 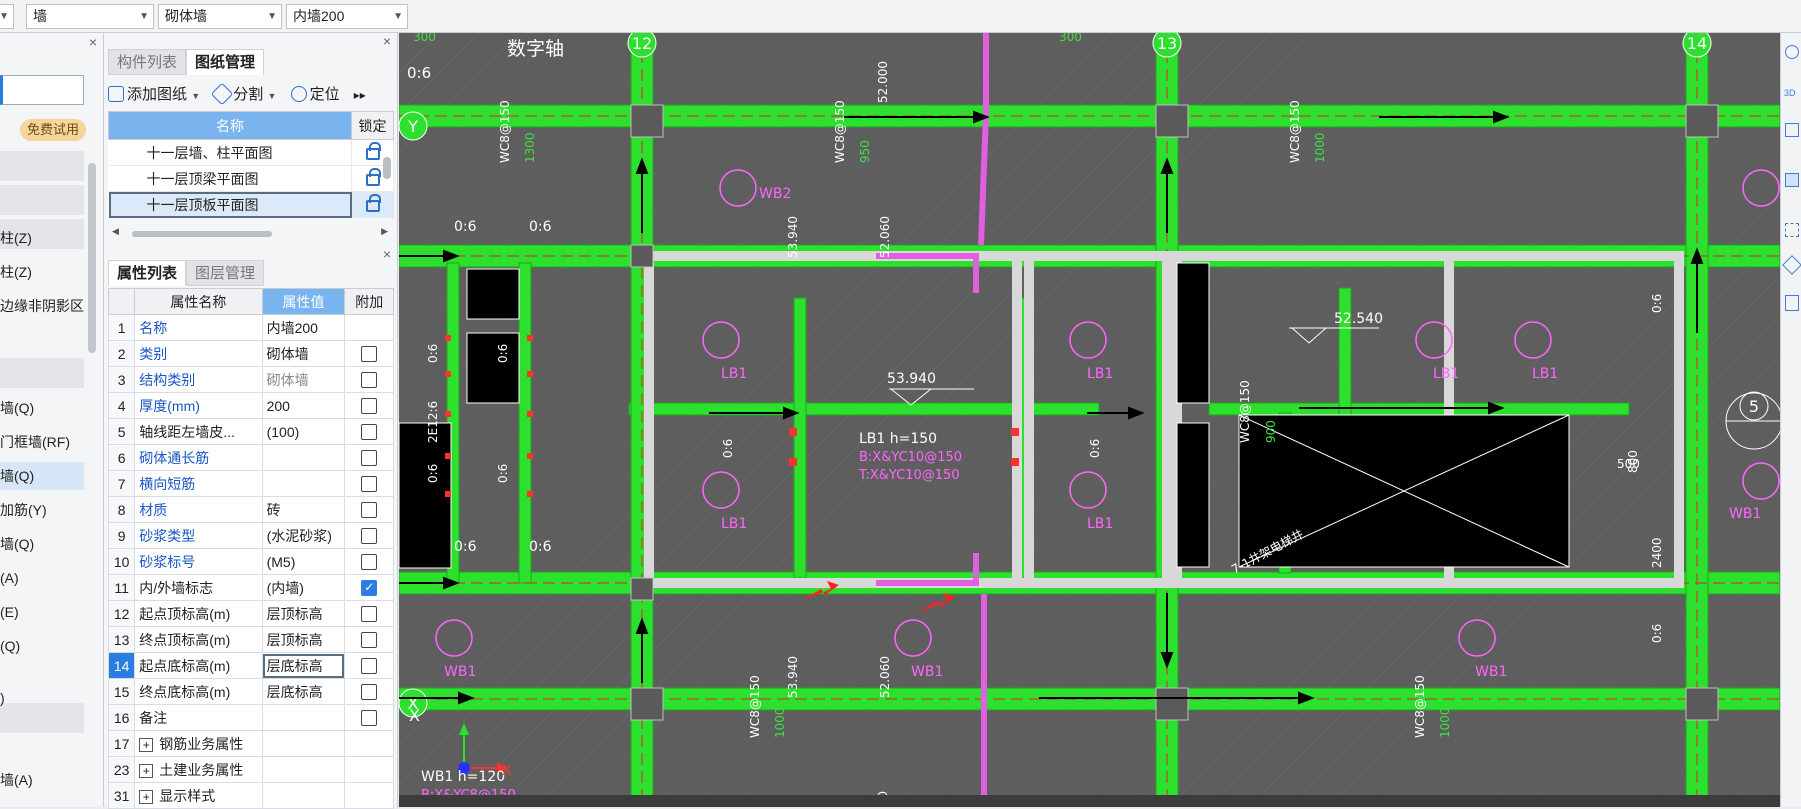 I want to click on drawing-name: 十一层顶板平面图, so click(x=230, y=204).